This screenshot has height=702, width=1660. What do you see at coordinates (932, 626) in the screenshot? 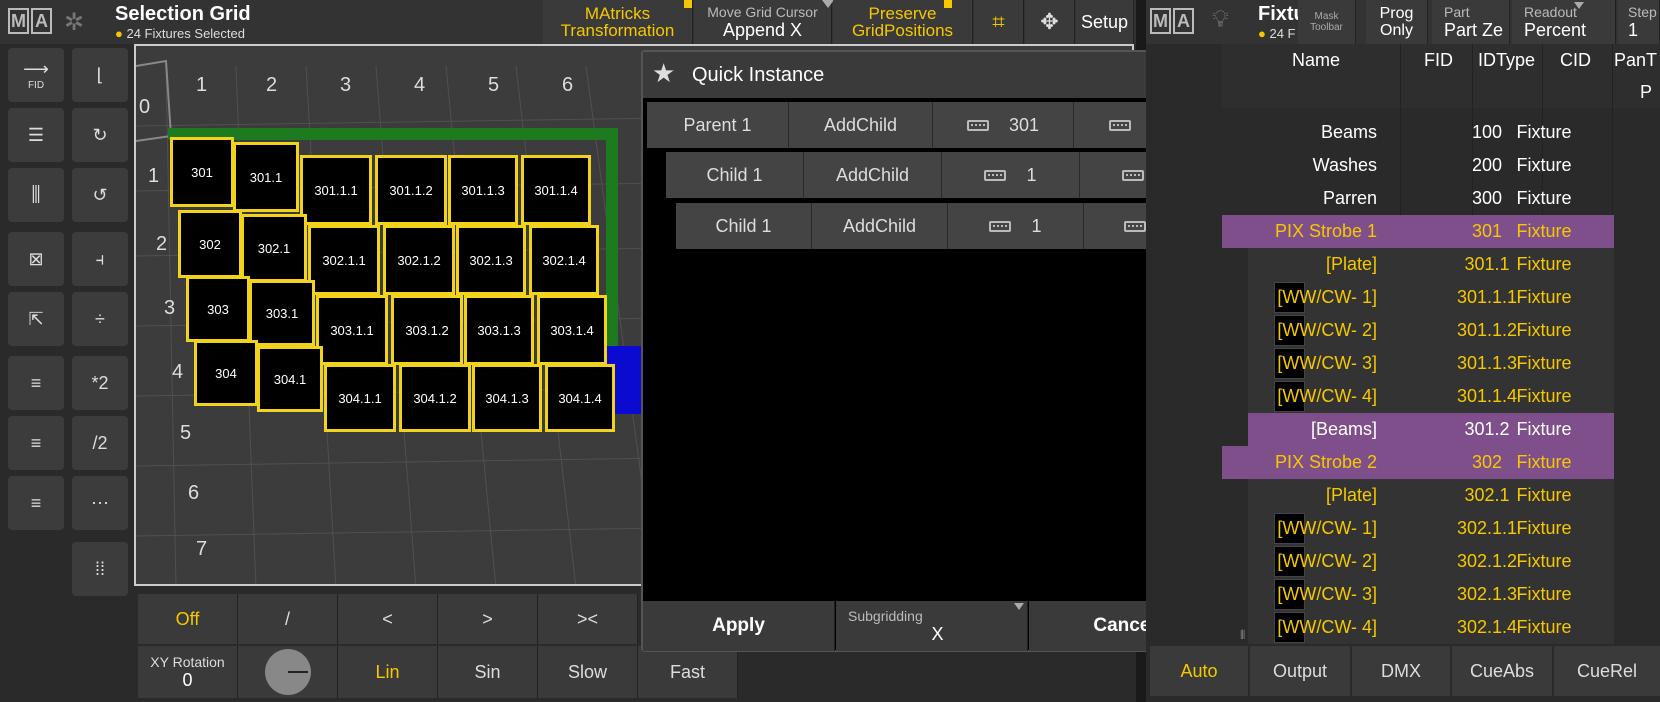
I see `subgridding-select: Subgridding X` at bounding box center [932, 626].